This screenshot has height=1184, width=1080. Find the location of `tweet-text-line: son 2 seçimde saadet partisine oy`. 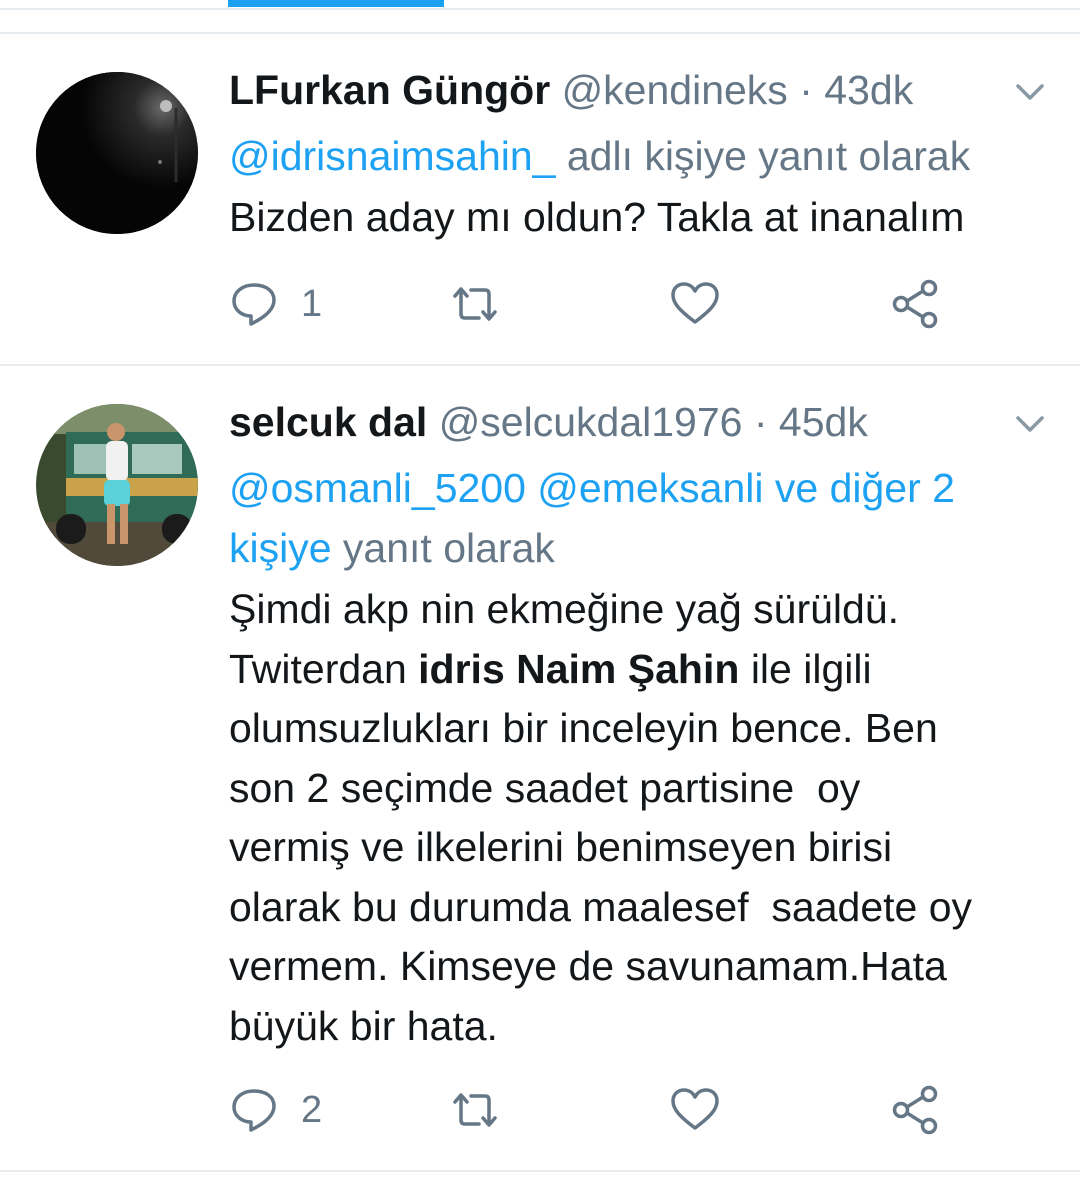

tweet-text-line: son 2 seçimde saadet partisine oy is located at coordinates (545, 787).